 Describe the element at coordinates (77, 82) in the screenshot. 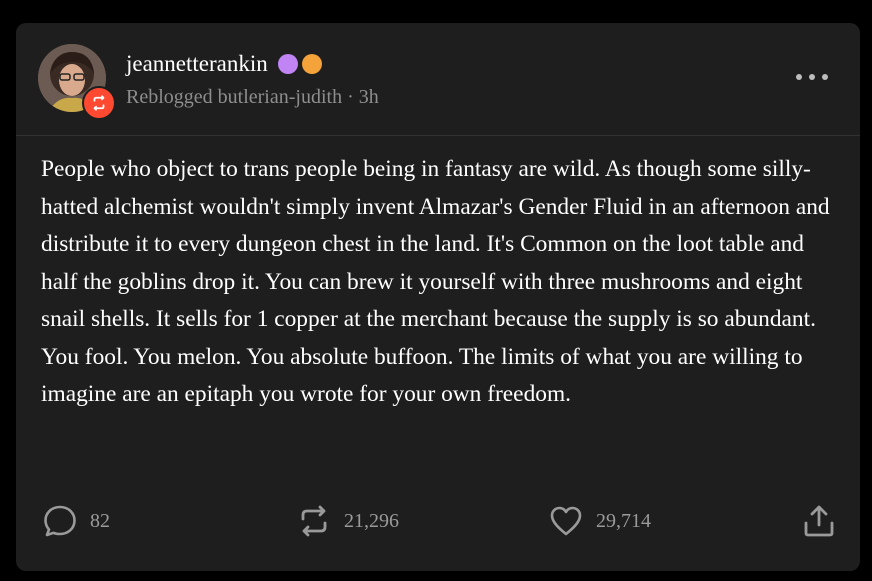

I see `avatar-container` at that location.